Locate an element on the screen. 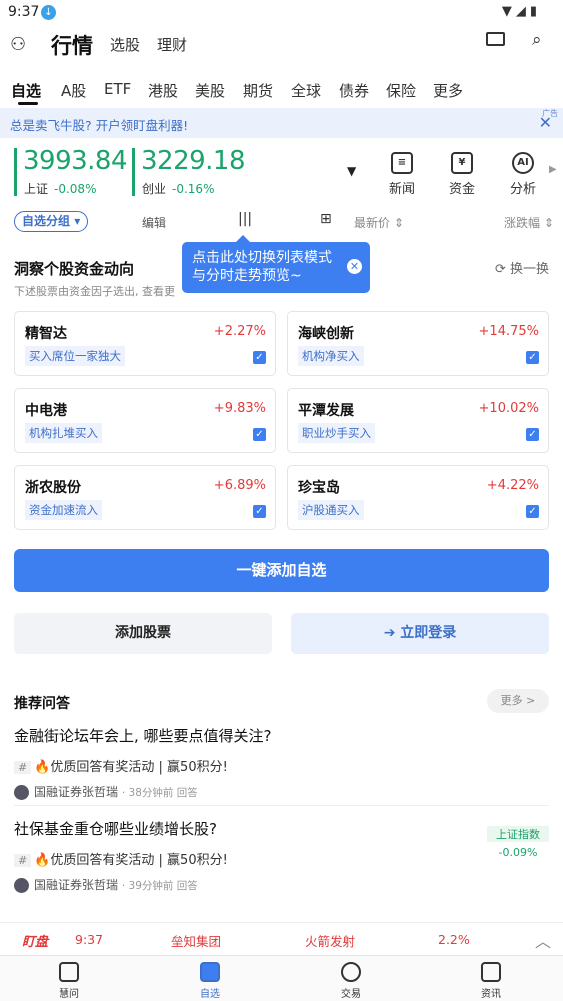 Image resolution: width=563 pixels, height=1001 pixels. refresh-icon: ⟳ is located at coordinates (502, 269).